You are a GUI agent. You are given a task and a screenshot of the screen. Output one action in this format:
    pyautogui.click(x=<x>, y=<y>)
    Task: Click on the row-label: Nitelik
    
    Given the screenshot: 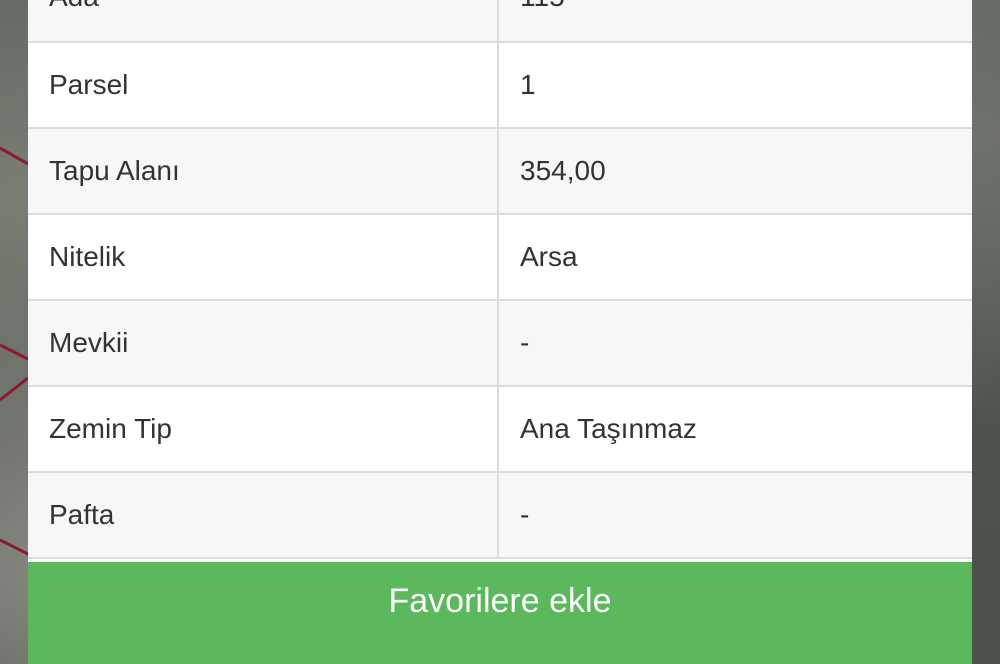 What is the action you would take?
    pyautogui.click(x=263, y=257)
    